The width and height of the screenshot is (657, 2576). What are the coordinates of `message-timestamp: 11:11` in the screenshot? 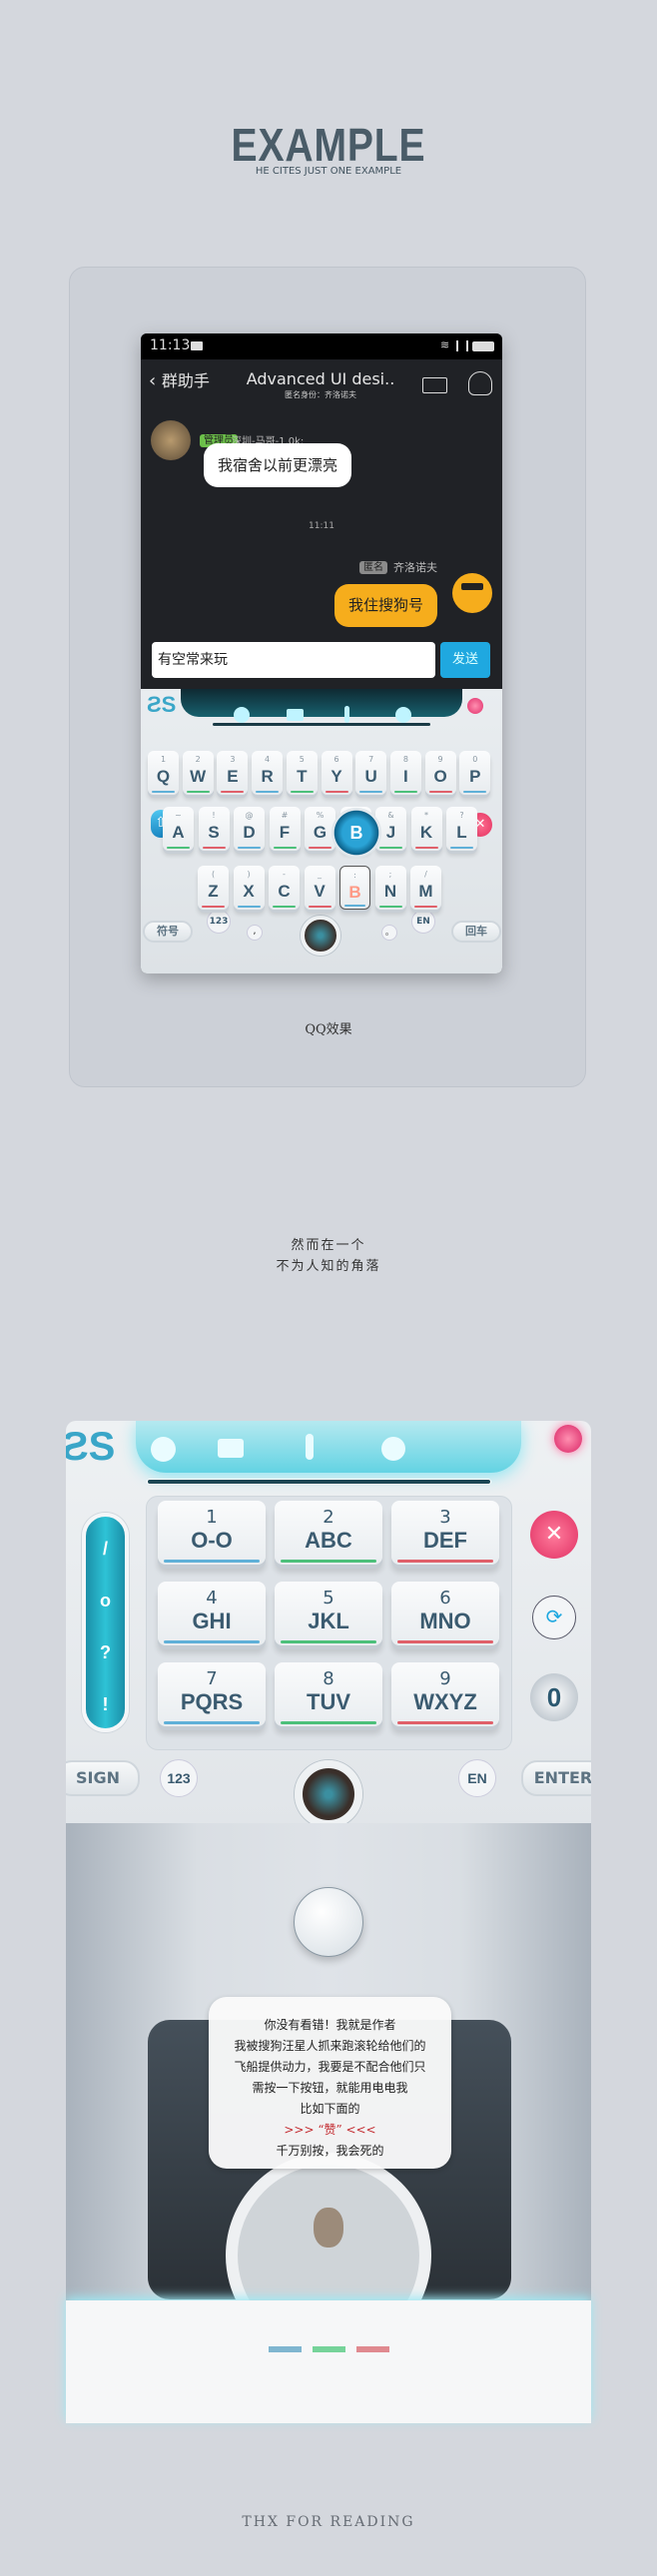 It's located at (321, 526).